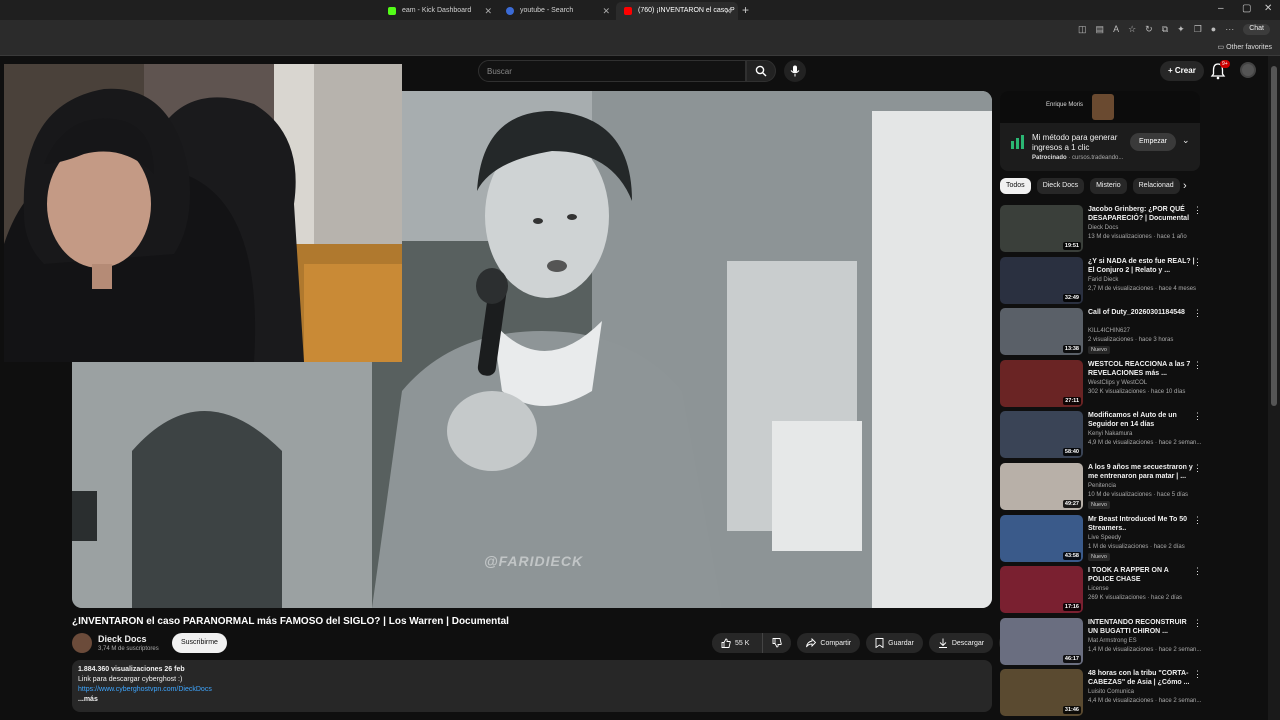 This screenshot has width=1280, height=720. Describe the element at coordinates (1082, 29) in the screenshot. I see `translate-icon: ◫` at that location.